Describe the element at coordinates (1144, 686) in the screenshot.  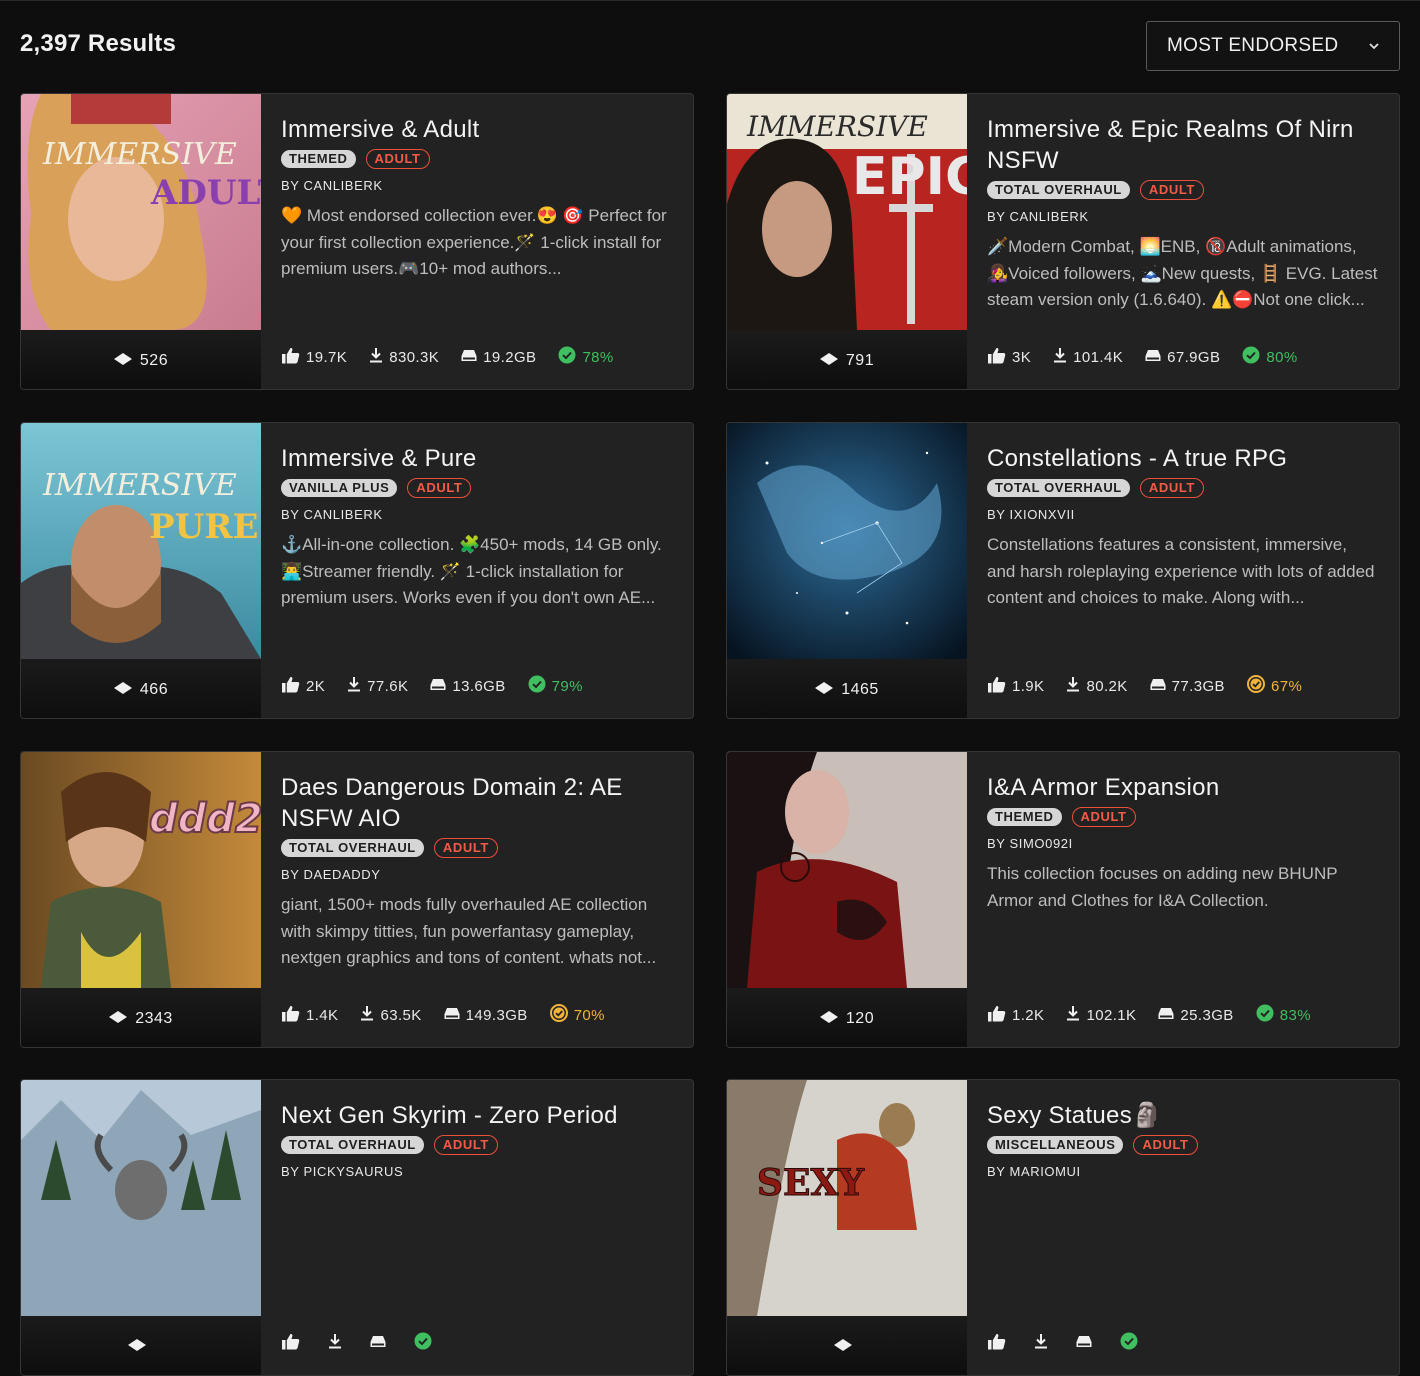
I see `stats-row: 1.9K 80.2K 77.3GB 67%` at that location.